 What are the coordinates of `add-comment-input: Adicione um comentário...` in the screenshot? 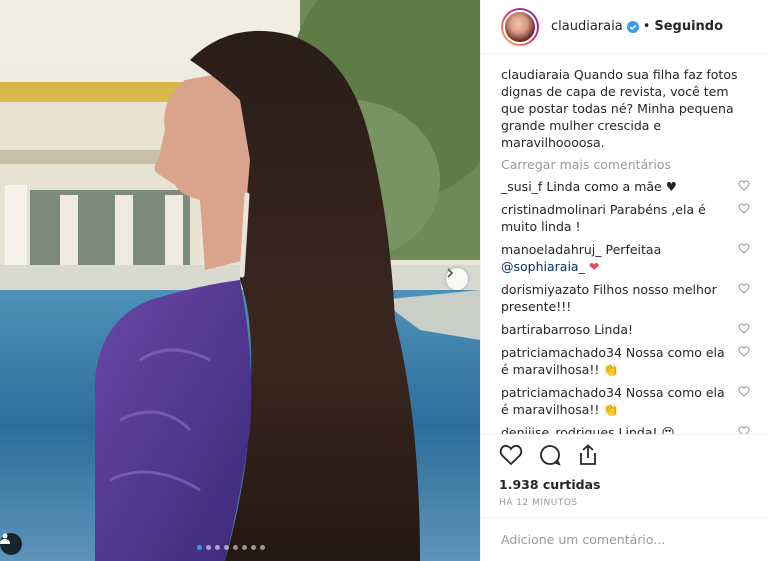 It's located at (624, 539).